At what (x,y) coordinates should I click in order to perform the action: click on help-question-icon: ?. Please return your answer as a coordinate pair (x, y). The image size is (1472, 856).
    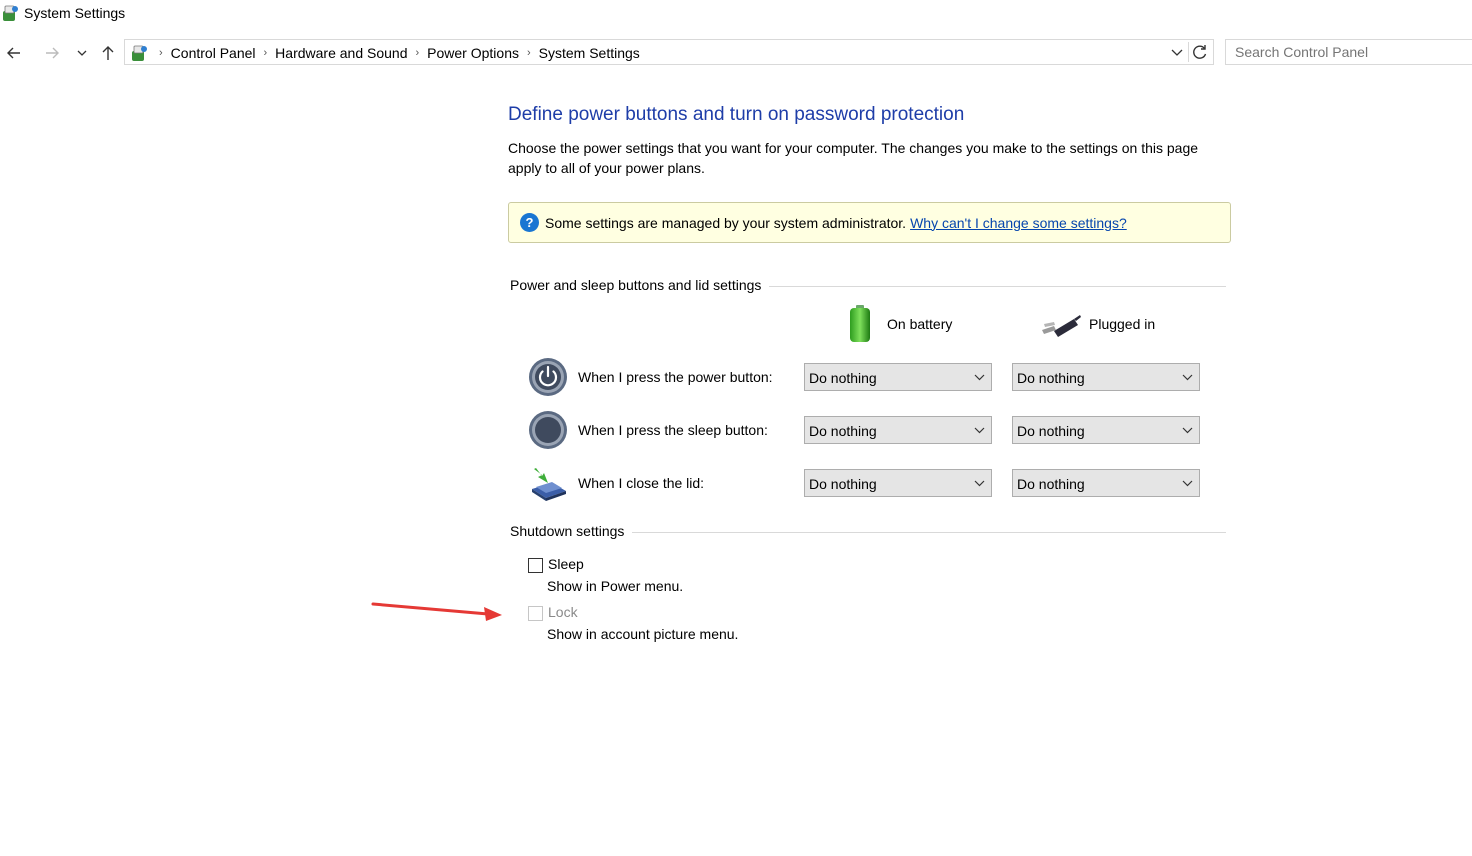
    Looking at the image, I should click on (529, 222).